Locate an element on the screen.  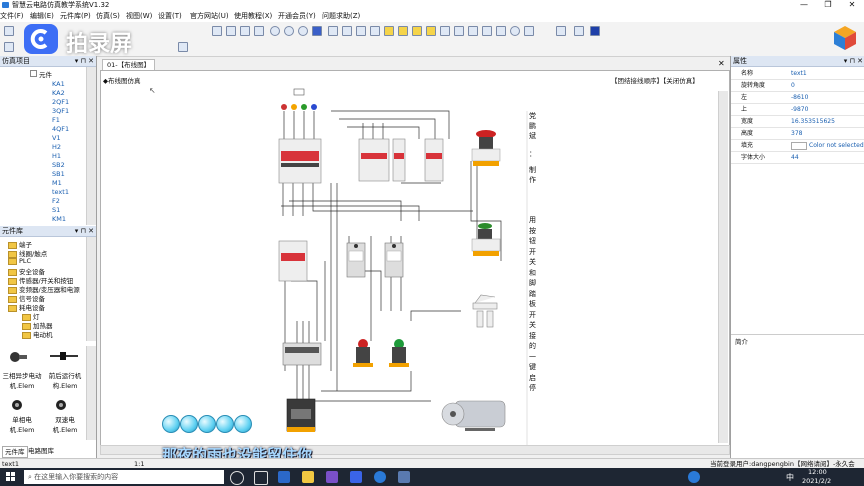
explorer-icon is located at coordinates (308, 477).